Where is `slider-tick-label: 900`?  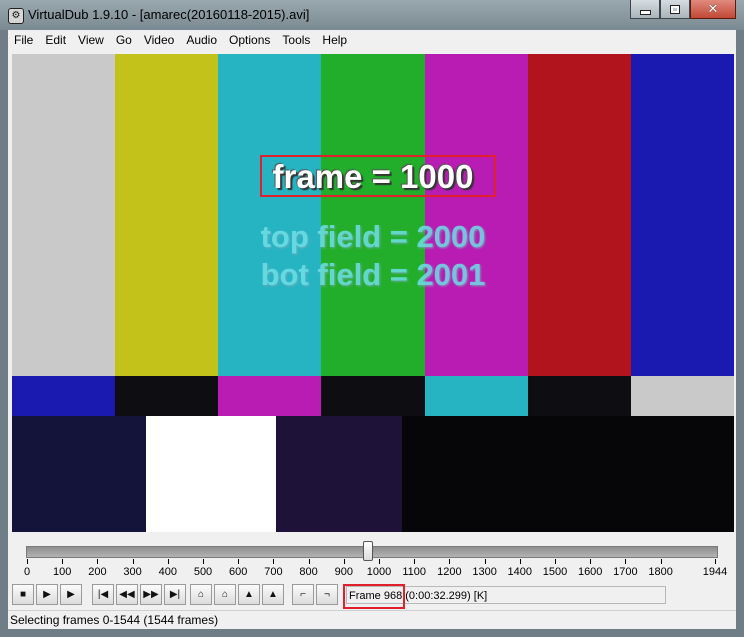
slider-tick-label: 900 is located at coordinates (343, 572).